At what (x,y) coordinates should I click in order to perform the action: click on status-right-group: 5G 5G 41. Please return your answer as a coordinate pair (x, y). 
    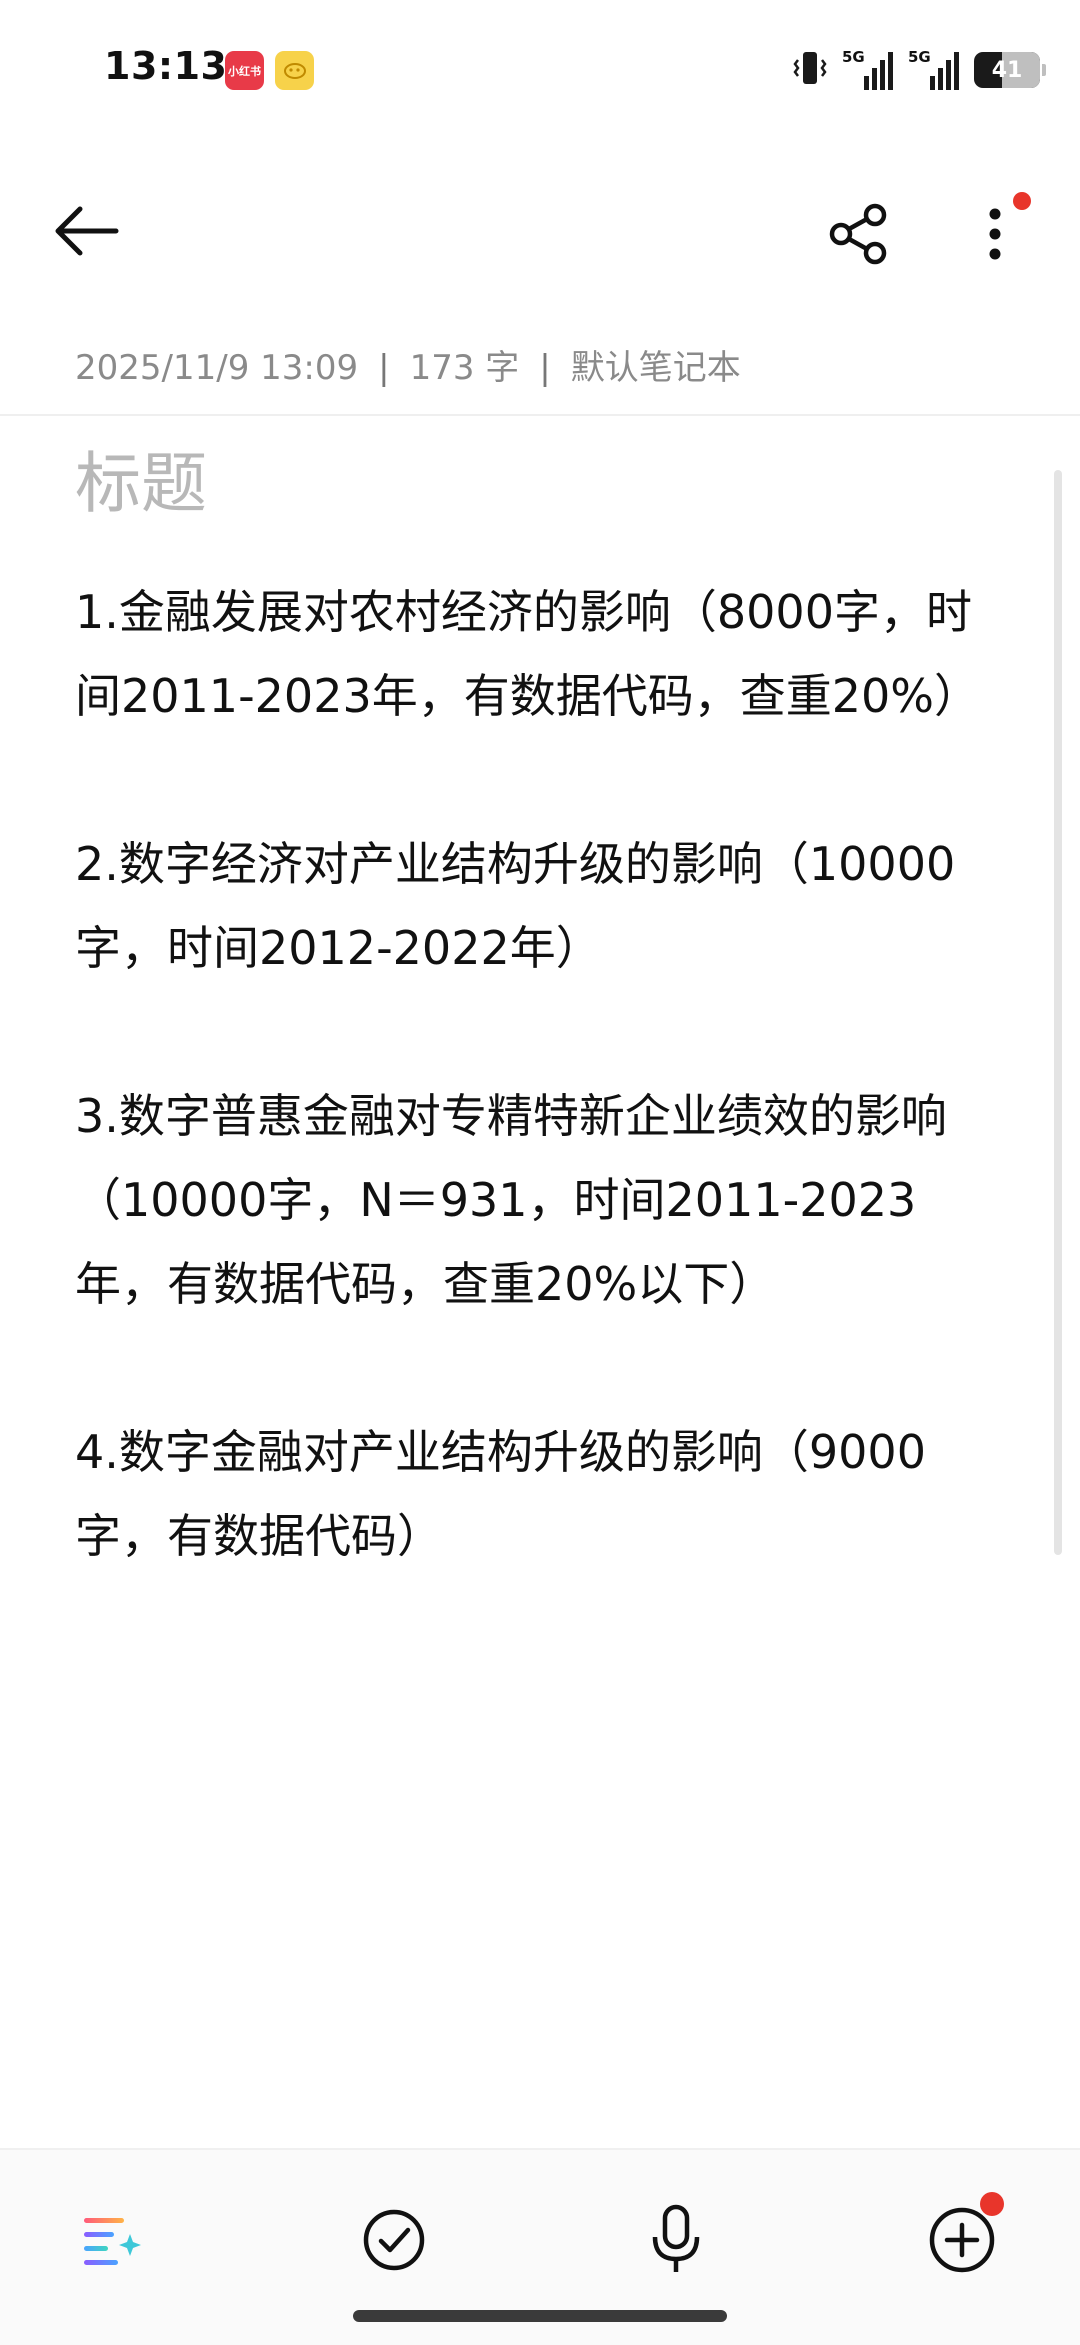
    Looking at the image, I should click on (919, 70).